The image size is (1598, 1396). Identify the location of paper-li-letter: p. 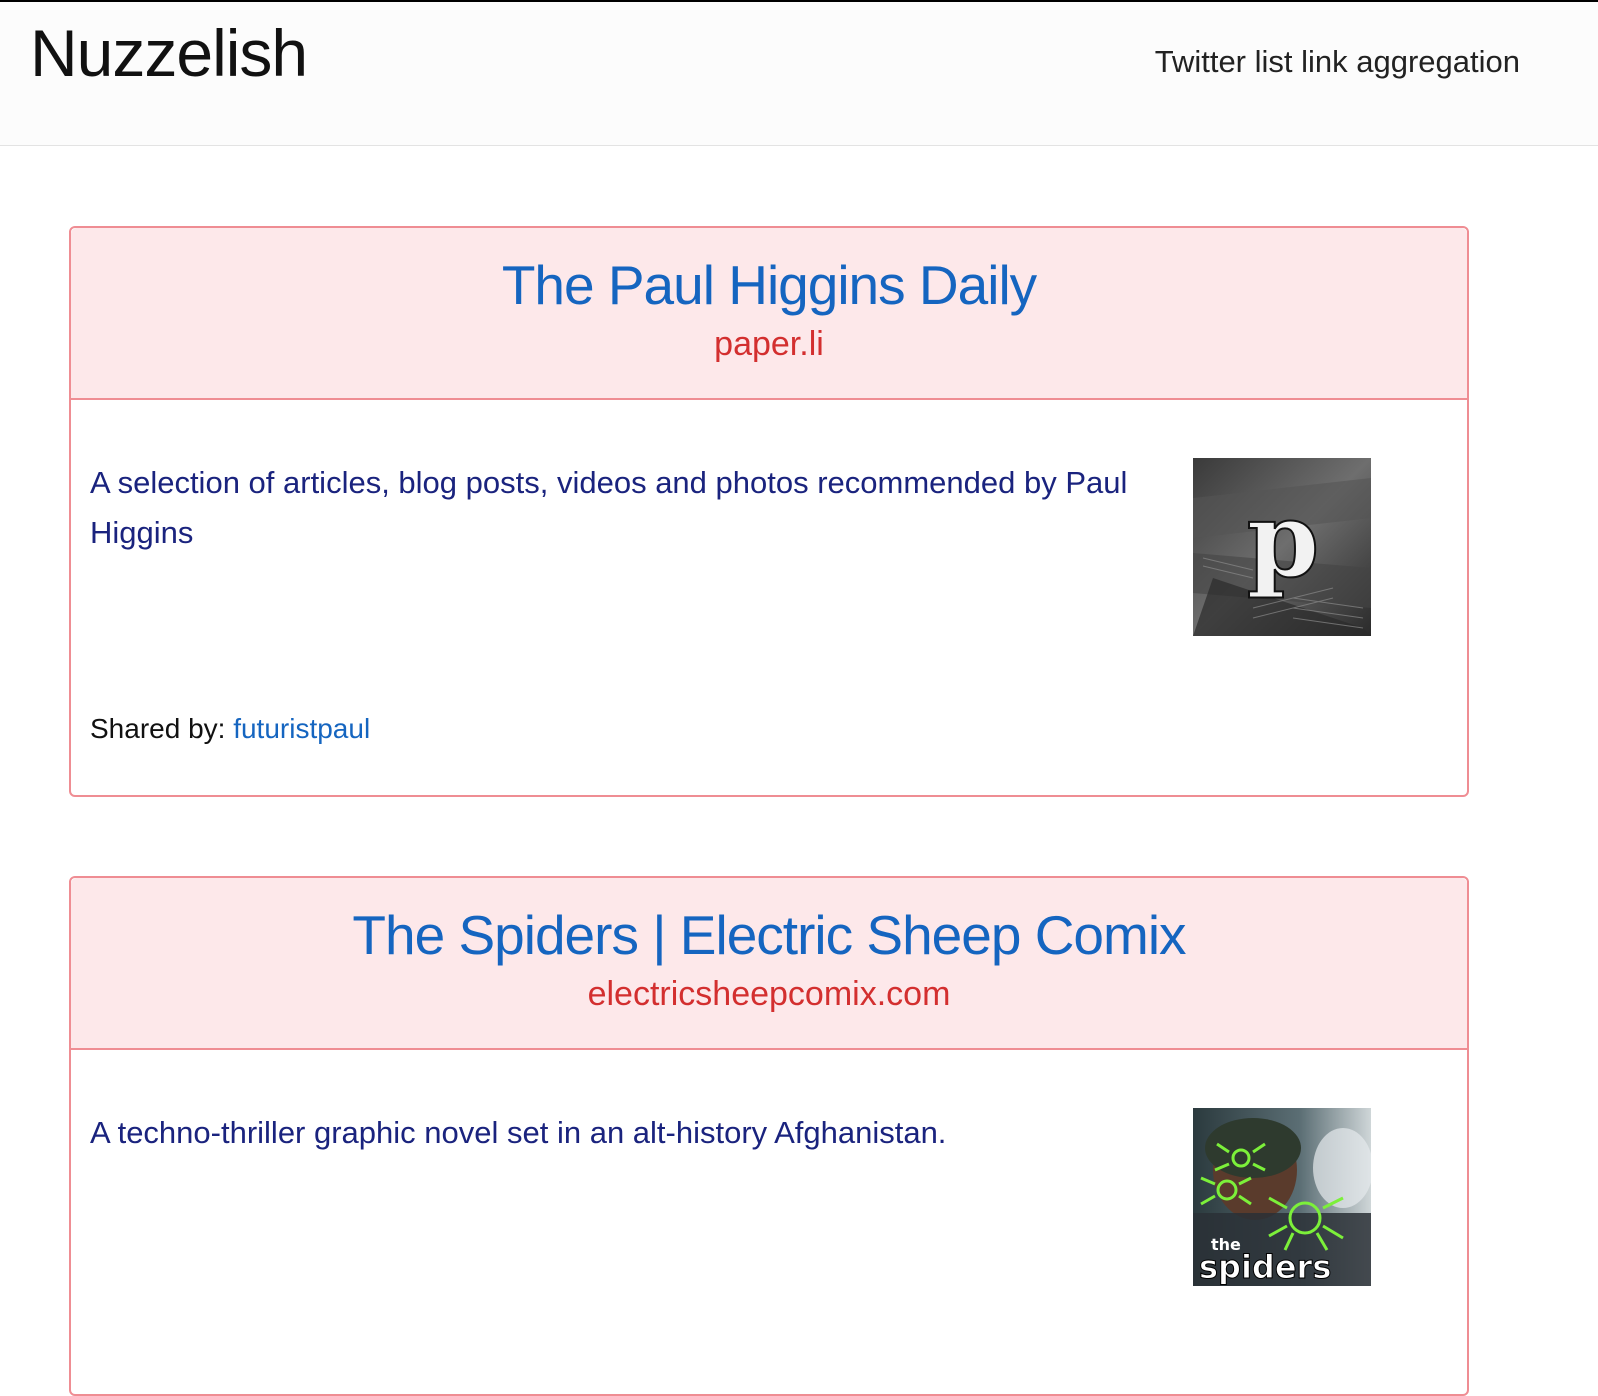
(1283, 539).